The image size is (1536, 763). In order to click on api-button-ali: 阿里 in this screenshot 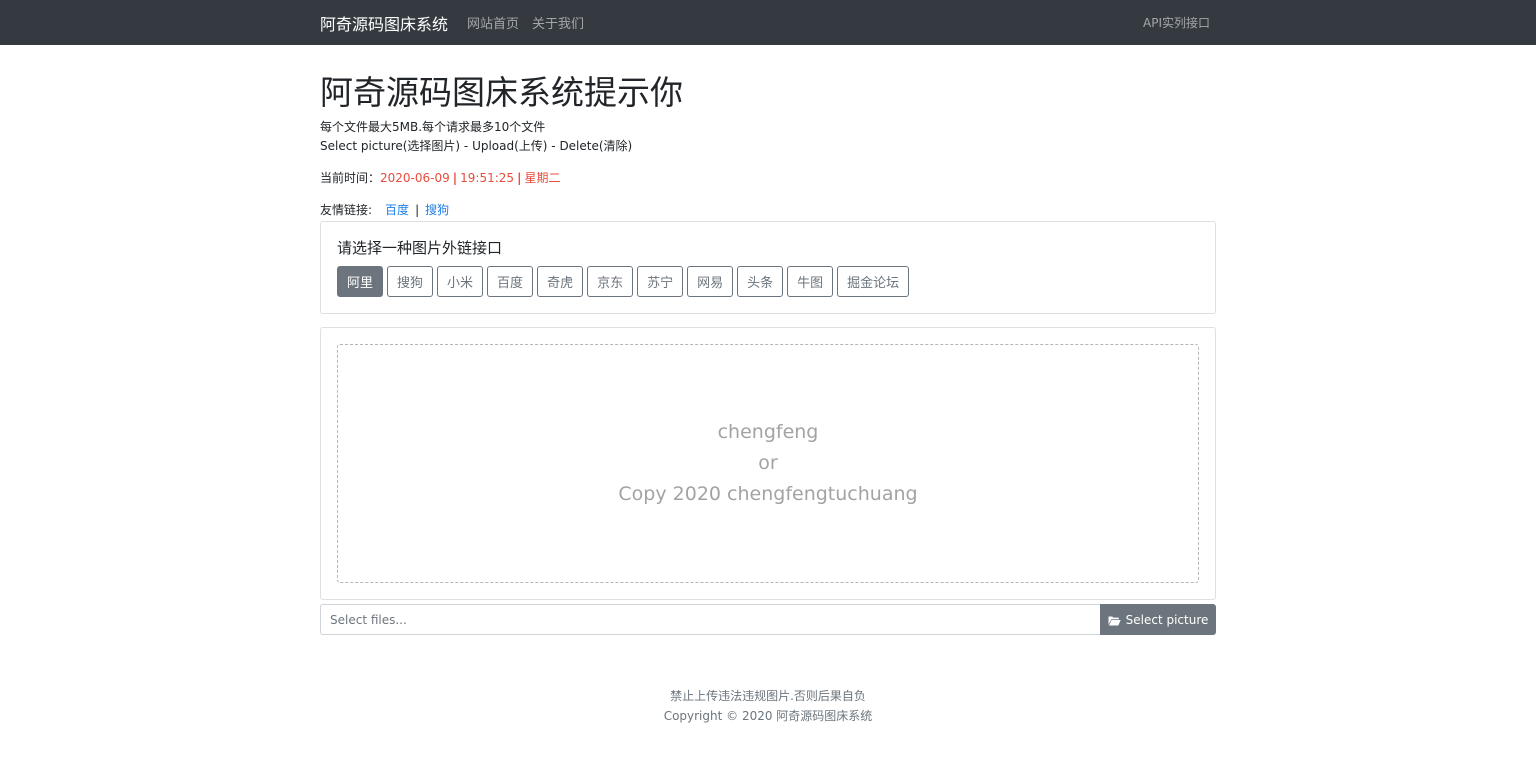, I will do `click(360, 281)`.